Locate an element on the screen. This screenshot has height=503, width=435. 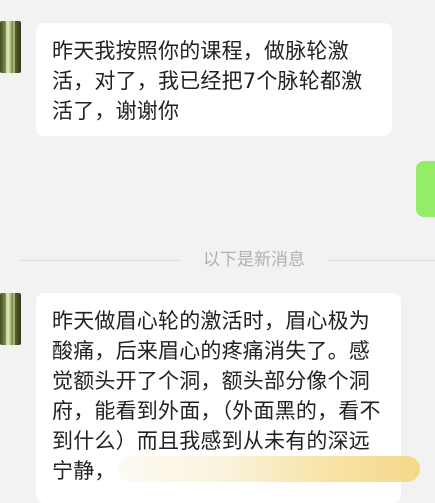
new-messages-divider-line-right is located at coordinates (381, 260).